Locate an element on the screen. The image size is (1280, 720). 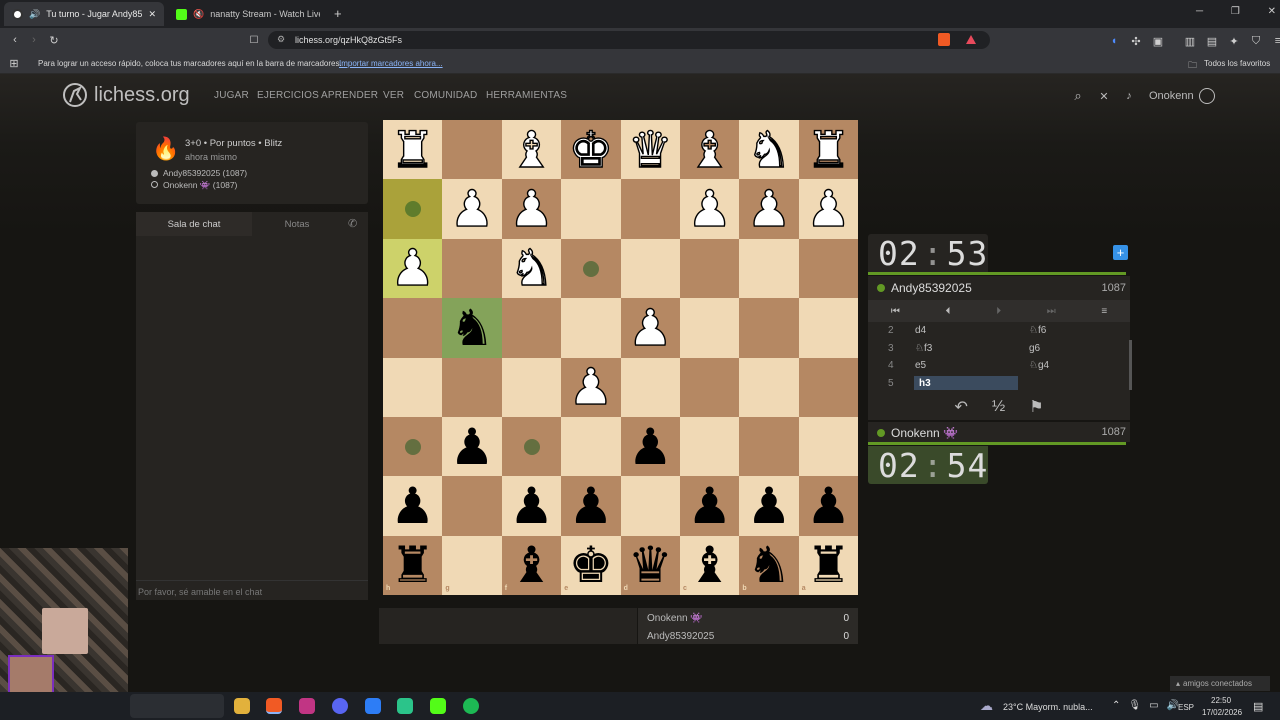
next-move-icon: ⏵ is located at coordinates (998, 311).